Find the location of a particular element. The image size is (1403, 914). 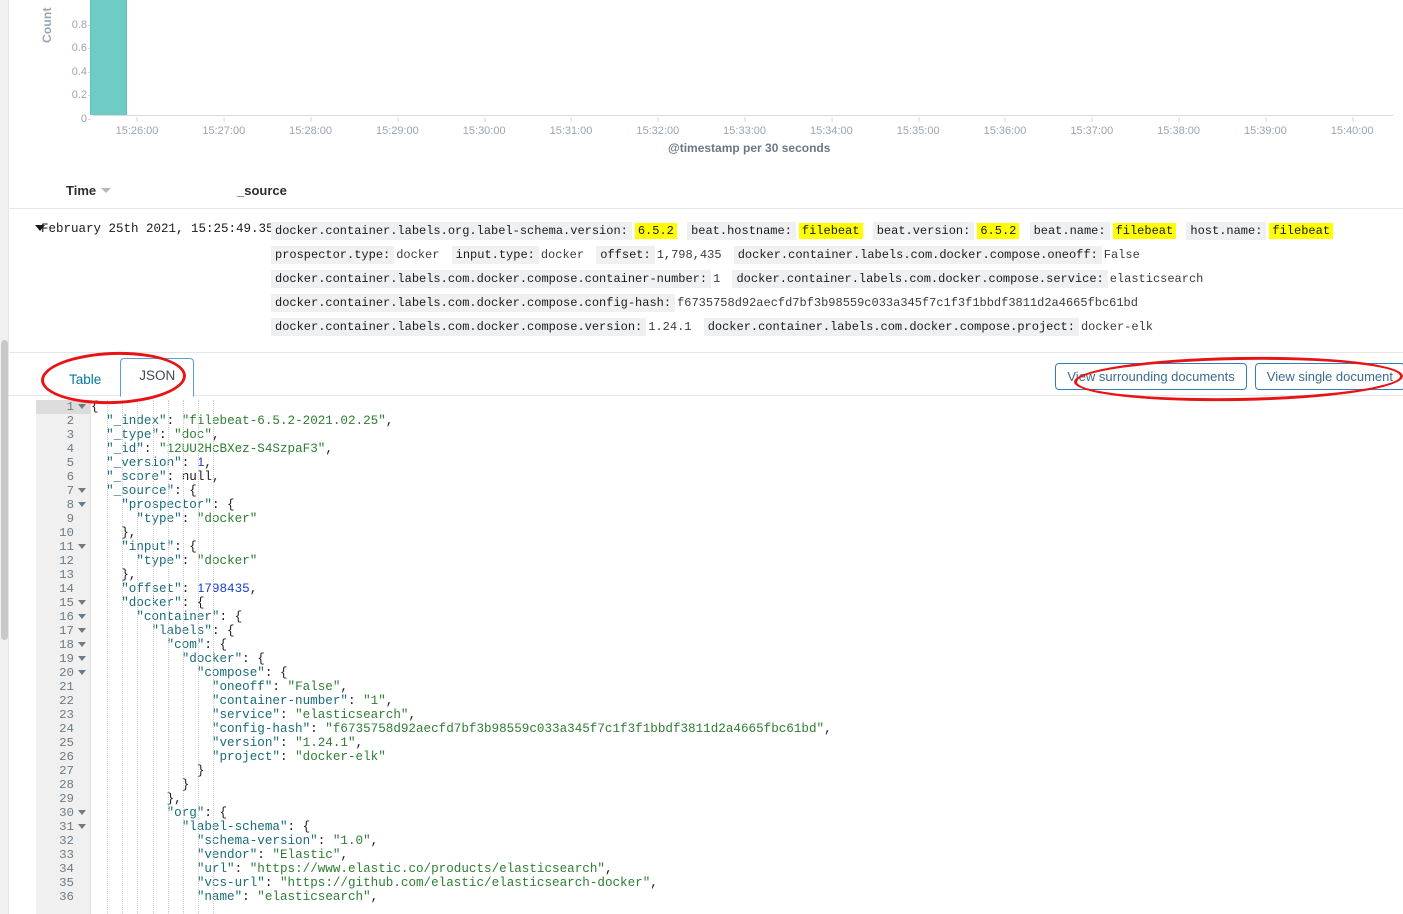

source-field-value: 1.24.1 is located at coordinates (670, 327).